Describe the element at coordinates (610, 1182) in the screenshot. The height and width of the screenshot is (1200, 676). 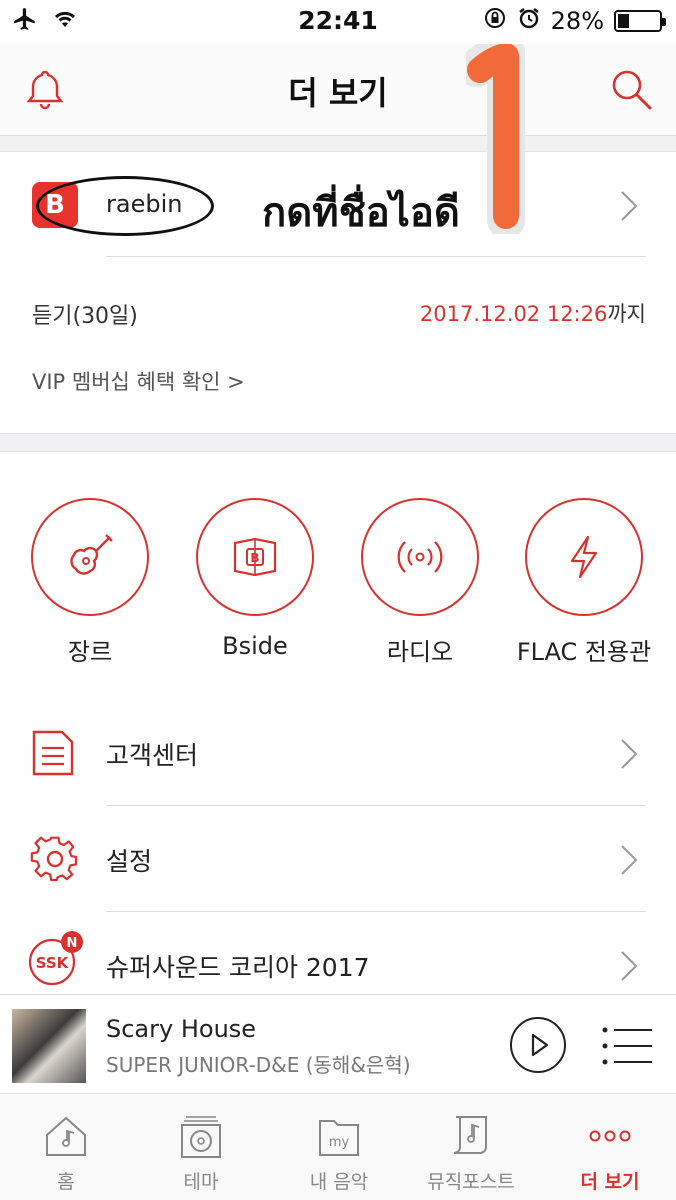
I see `tab-label: 더 보기` at that location.